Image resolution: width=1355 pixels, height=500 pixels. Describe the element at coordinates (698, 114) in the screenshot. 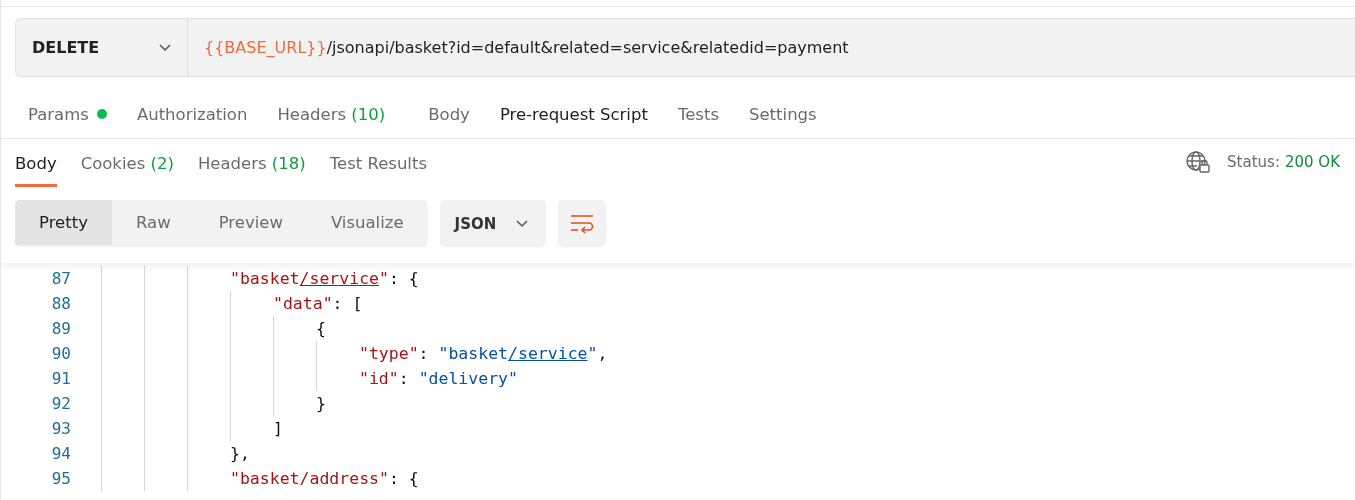

I see `request-tab: Tests` at that location.